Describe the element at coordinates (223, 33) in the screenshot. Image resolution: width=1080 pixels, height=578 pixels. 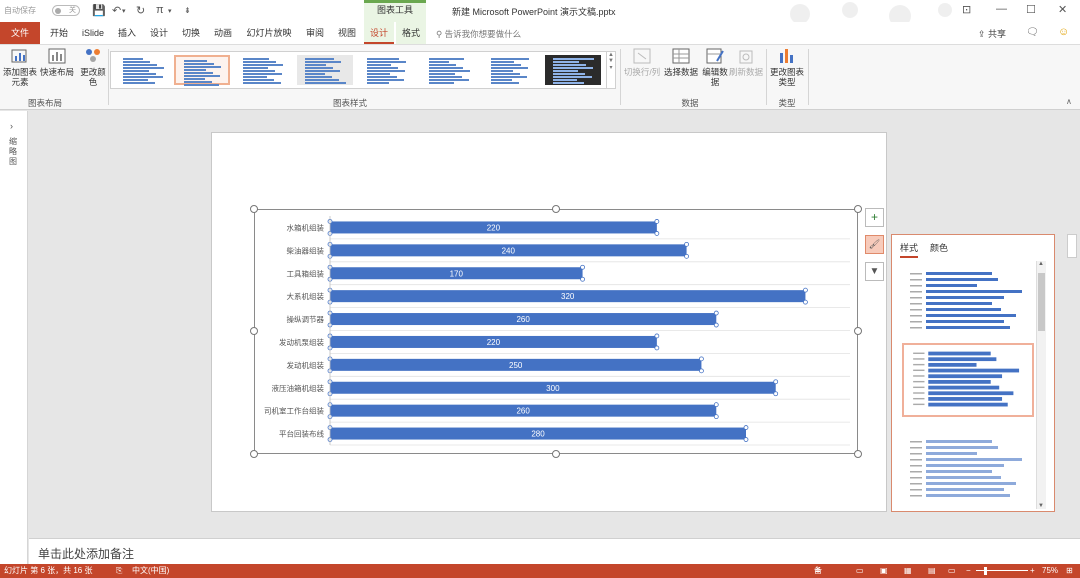
I see `tab-animations: 动画` at that location.